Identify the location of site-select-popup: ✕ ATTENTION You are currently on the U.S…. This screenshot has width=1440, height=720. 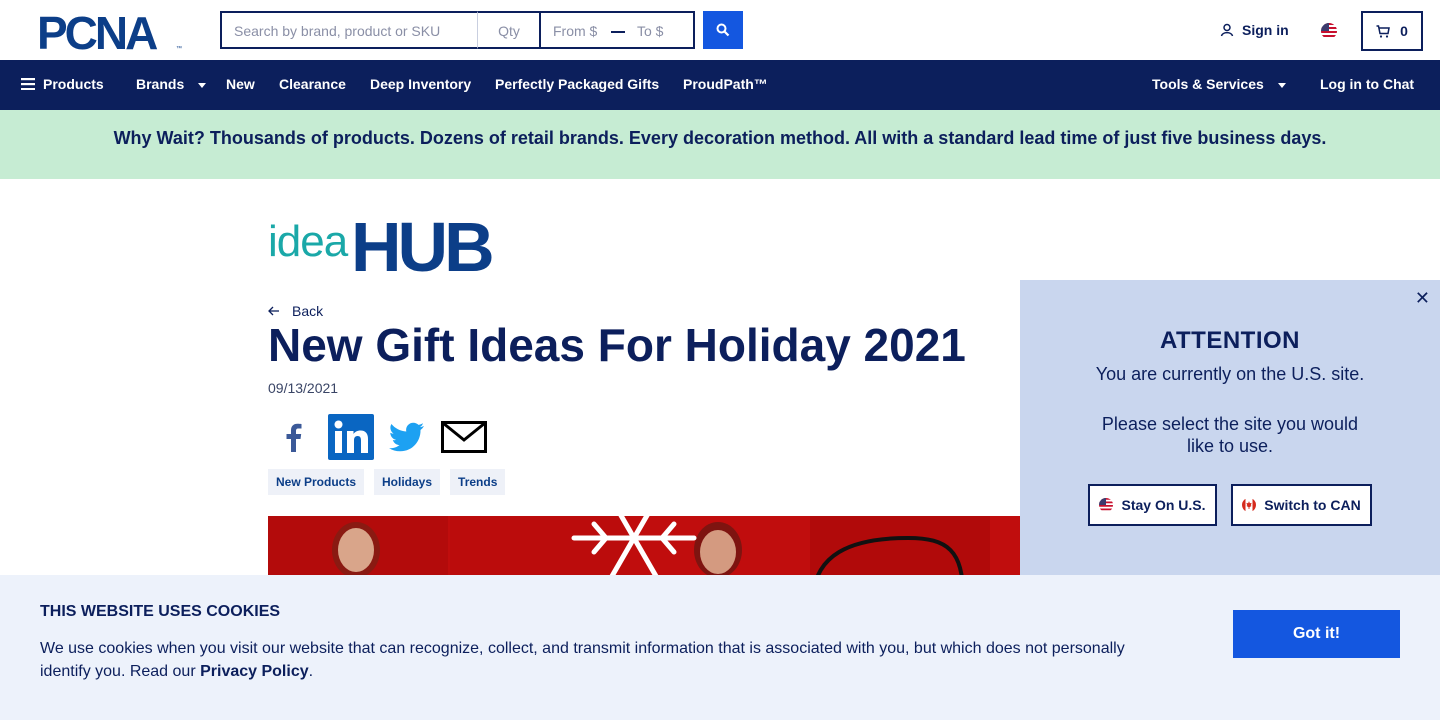
(1230, 430).